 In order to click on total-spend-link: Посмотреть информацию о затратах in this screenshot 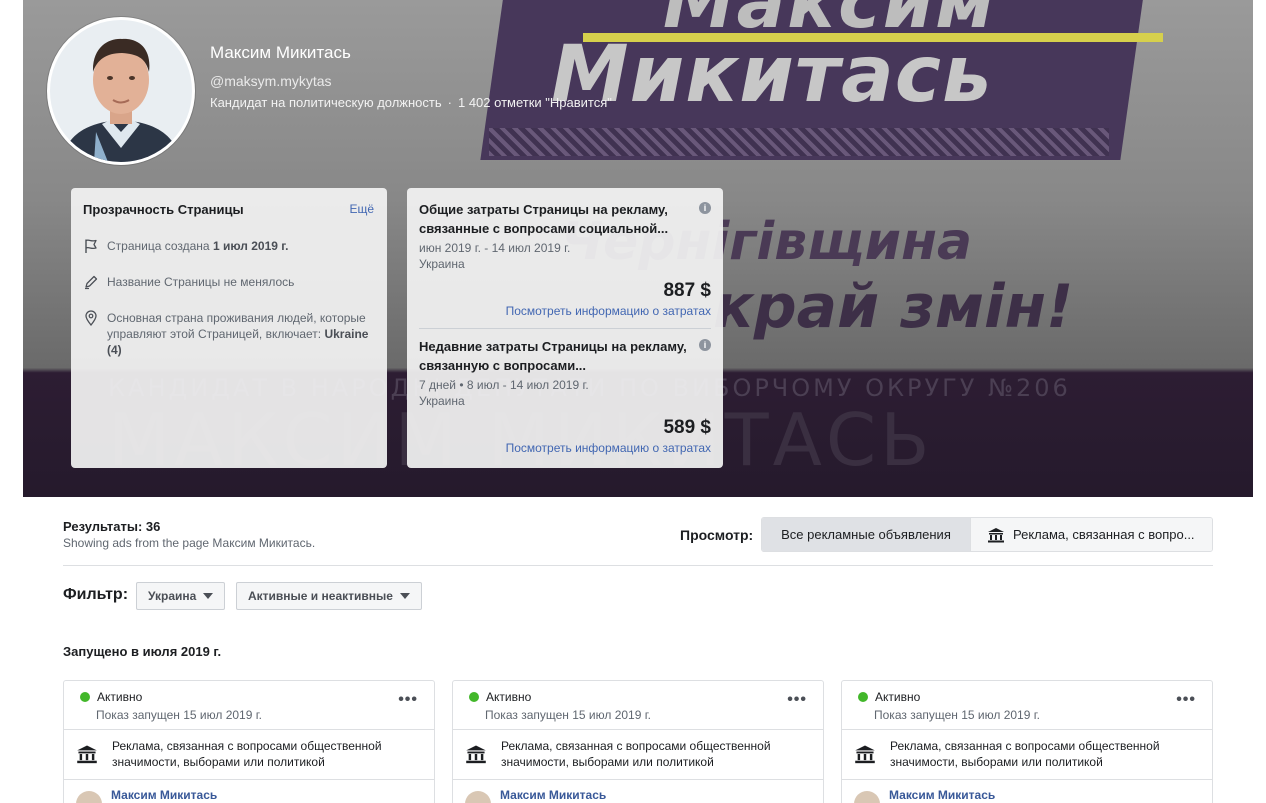, I will do `click(608, 311)`.